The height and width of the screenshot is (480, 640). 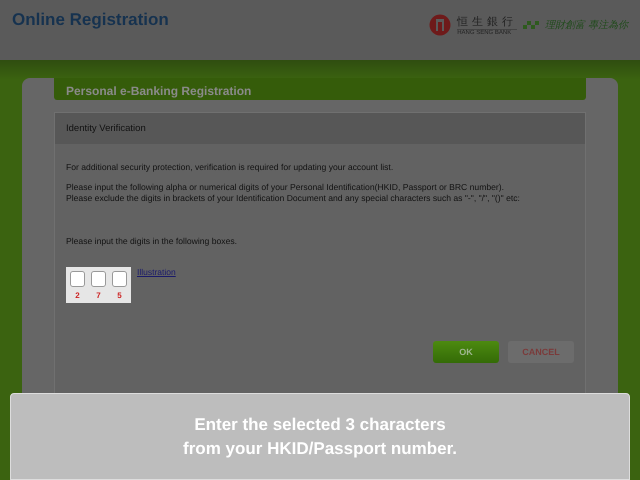 I want to click on ok-button: OK, so click(x=466, y=352).